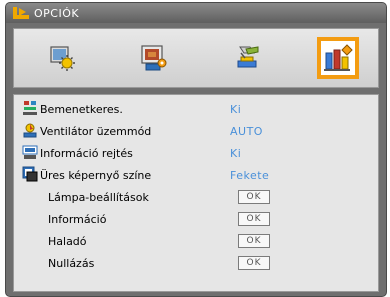  Describe the element at coordinates (196, 153) in the screenshot. I see `menu-row-info-hide: Információ rejtés Ki` at that location.